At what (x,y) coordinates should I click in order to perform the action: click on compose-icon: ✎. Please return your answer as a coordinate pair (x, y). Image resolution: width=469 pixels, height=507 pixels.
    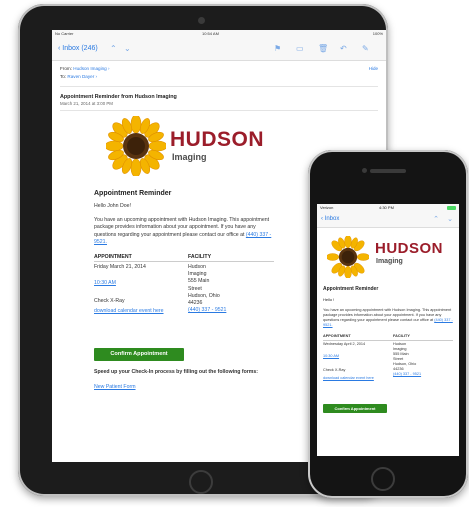
    Looking at the image, I should click on (365, 48).